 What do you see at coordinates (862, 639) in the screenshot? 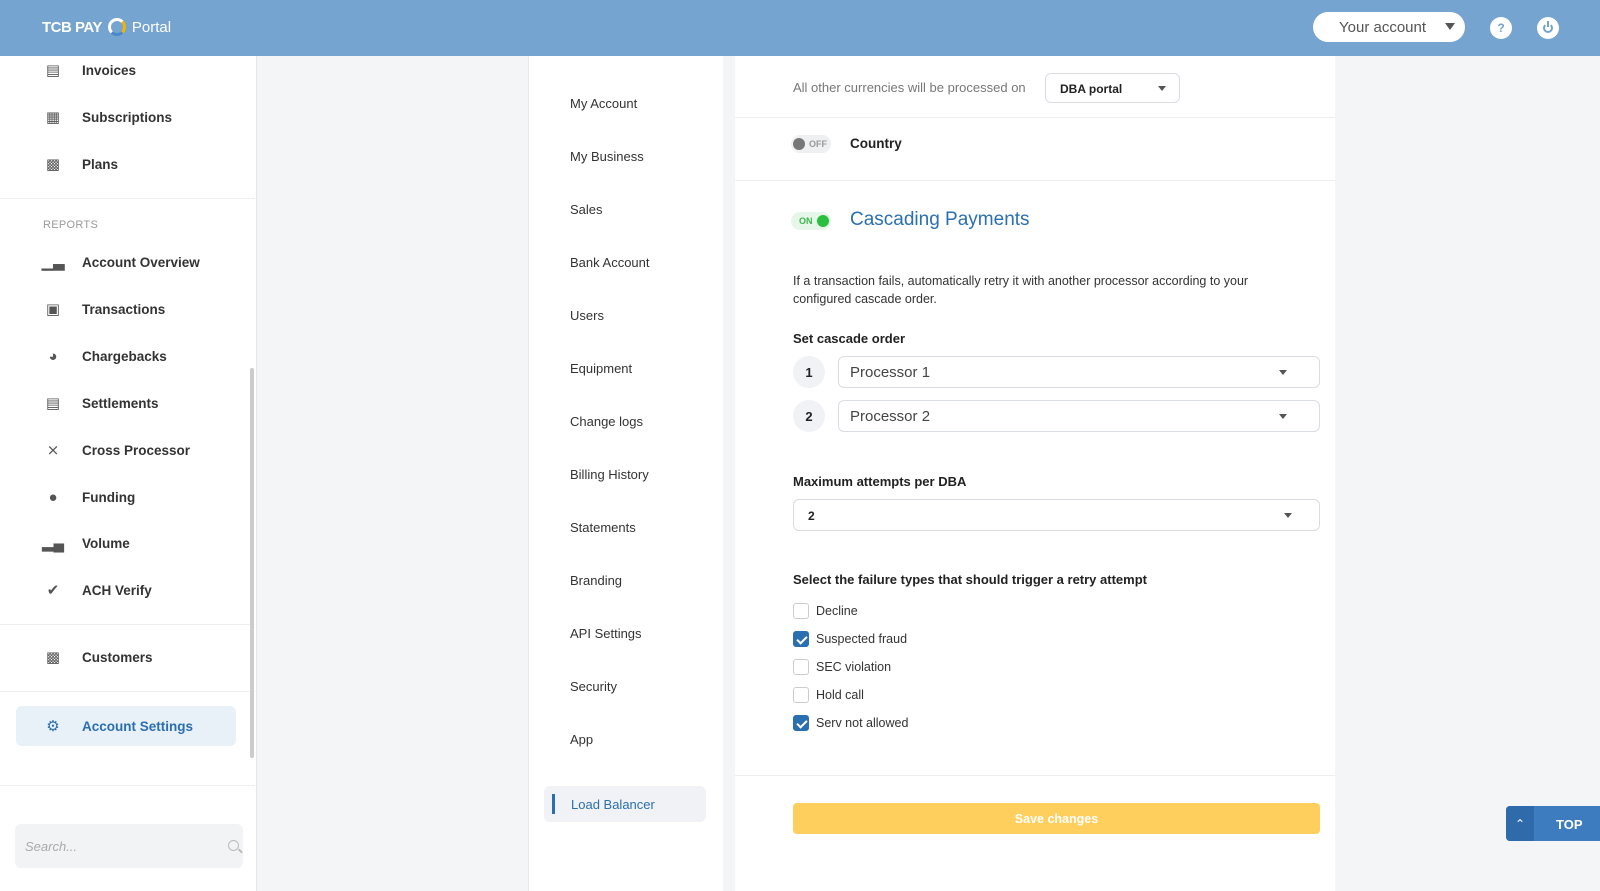
I see `checkbox-label: Suspected fraud` at bounding box center [862, 639].